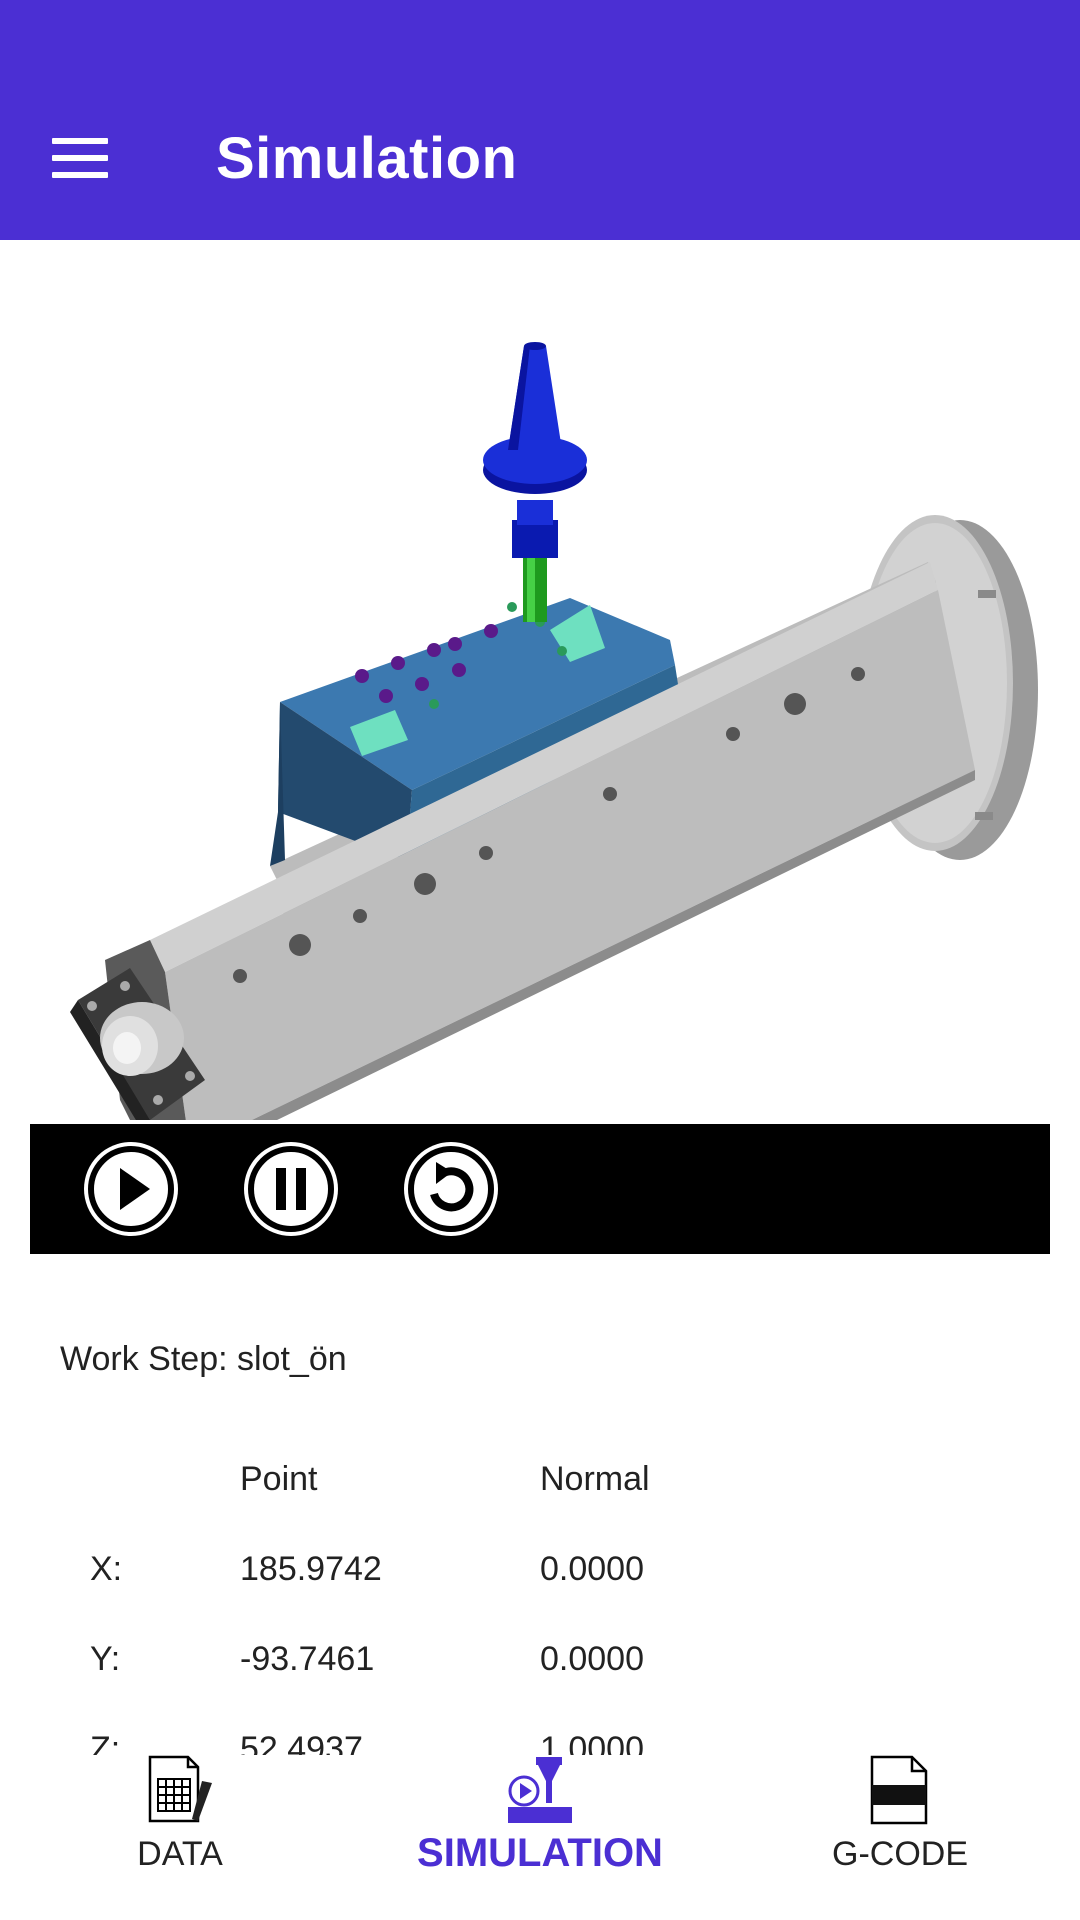 The height and width of the screenshot is (1920, 1080). I want to click on point-y-value: -93.7461, so click(307, 1659).